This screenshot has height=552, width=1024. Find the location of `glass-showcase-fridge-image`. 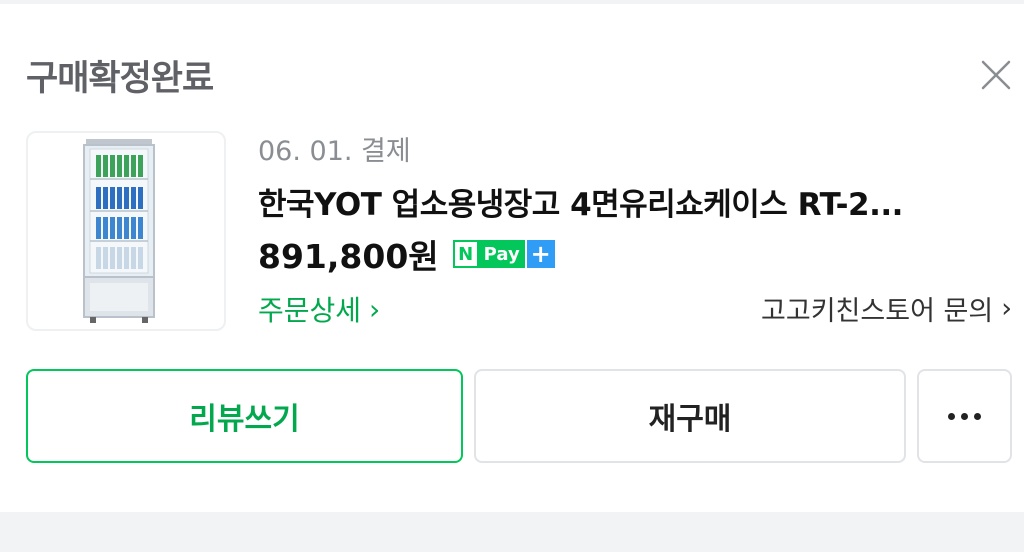

glass-showcase-fridge-image is located at coordinates (119, 231).